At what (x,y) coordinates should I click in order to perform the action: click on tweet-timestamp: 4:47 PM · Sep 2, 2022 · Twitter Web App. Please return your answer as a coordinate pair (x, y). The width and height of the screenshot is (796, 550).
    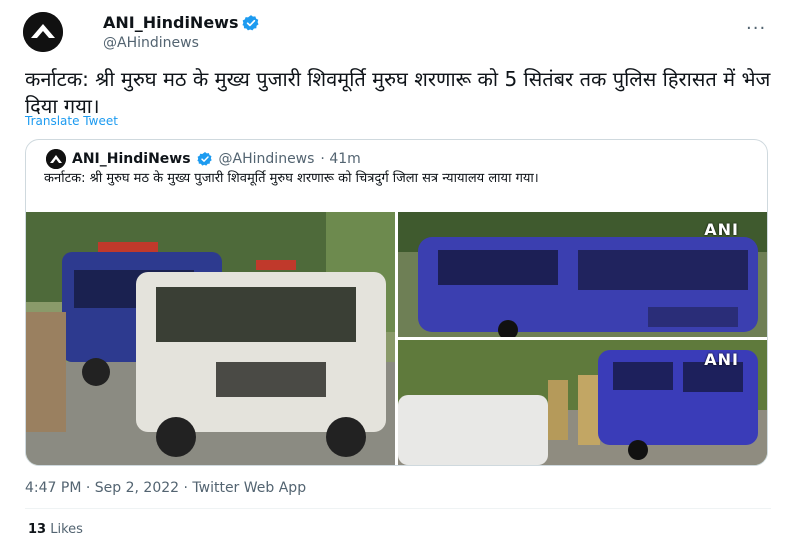
    Looking at the image, I should click on (165, 488).